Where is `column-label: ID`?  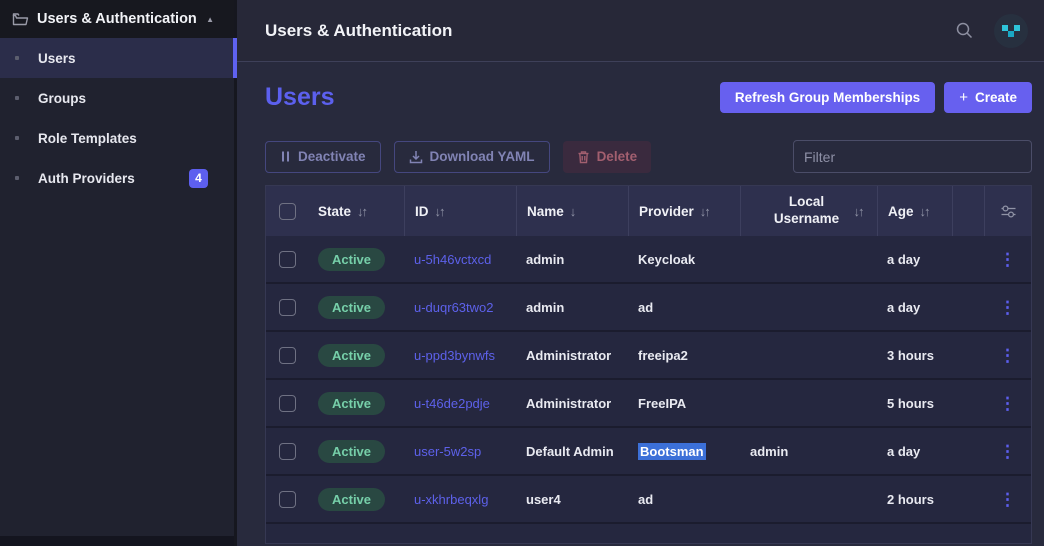 column-label: ID is located at coordinates (422, 211).